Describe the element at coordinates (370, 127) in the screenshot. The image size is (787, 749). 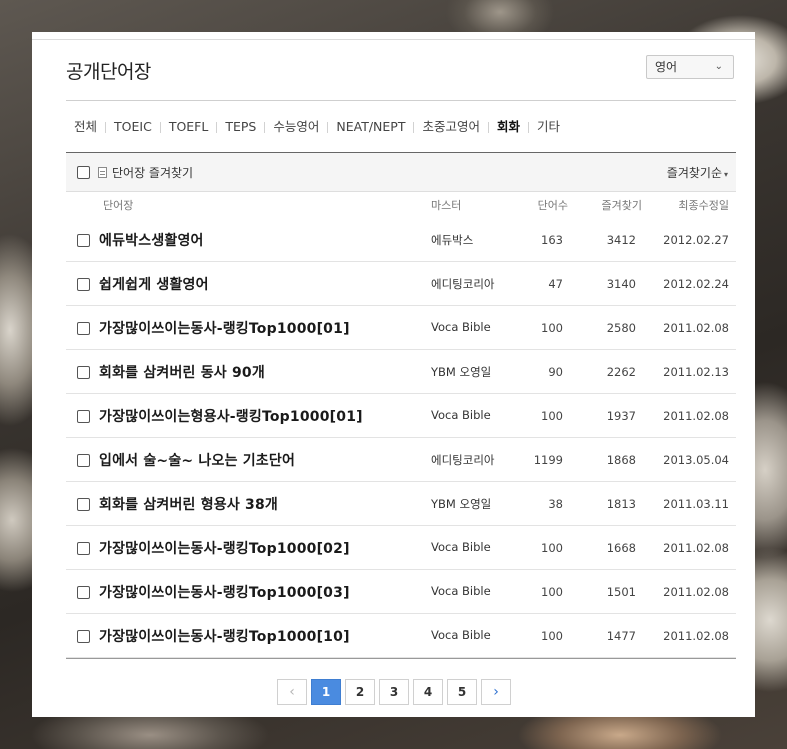
I see `category-tab: NEAT/NEPT` at that location.